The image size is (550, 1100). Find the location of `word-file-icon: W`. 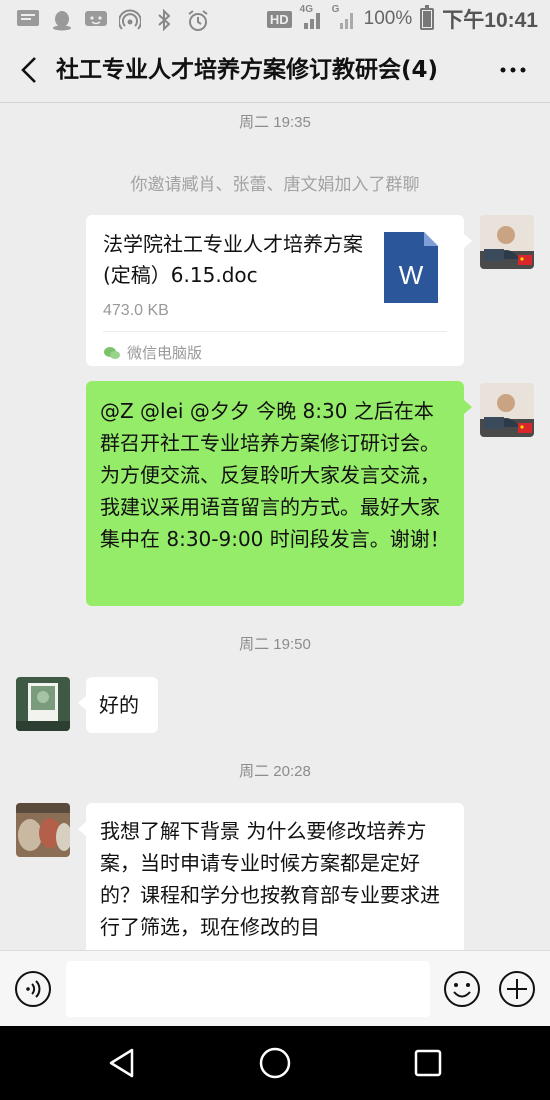

word-file-icon: W is located at coordinates (411, 267).